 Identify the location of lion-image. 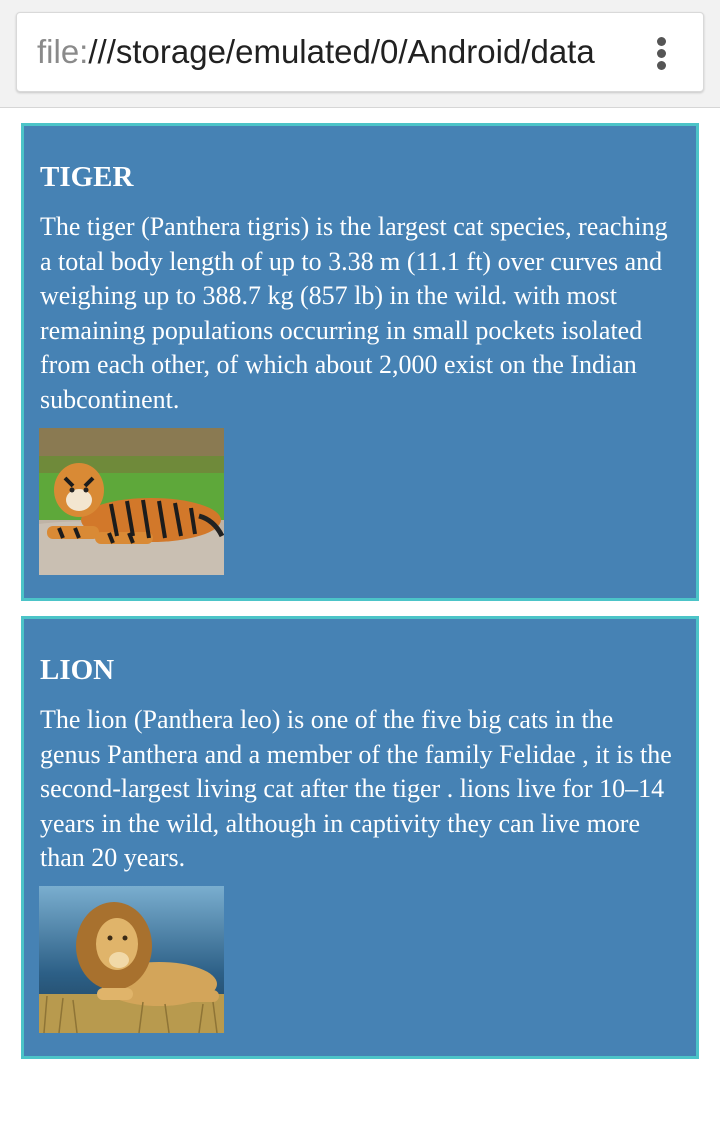
(131, 959).